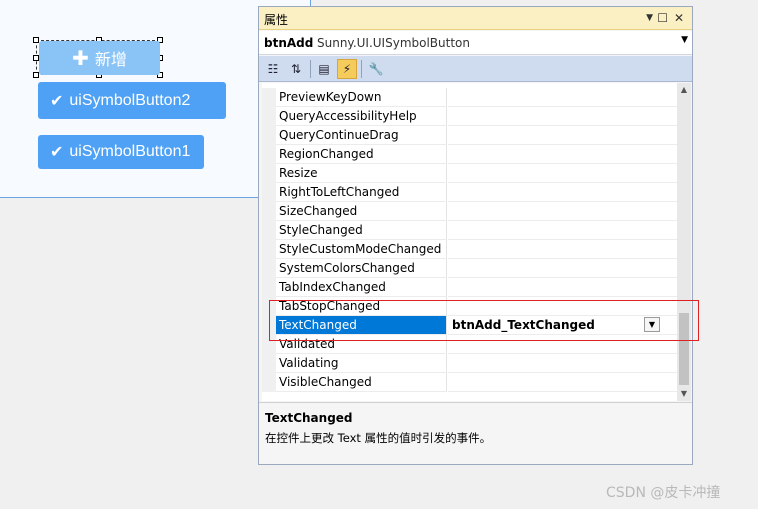 The width and height of the screenshot is (758, 509). Describe the element at coordinates (361, 382) in the screenshot. I see `event-name: VisibleChanged` at that location.